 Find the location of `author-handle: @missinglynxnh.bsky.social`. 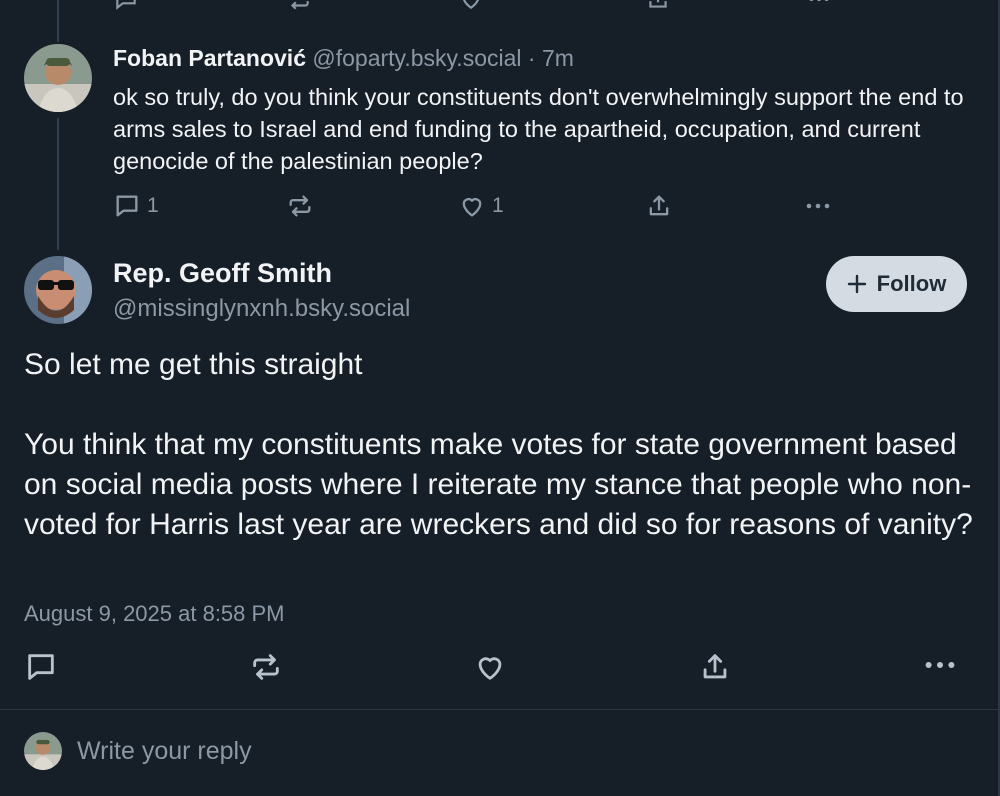

author-handle: @missinglynxnh.bsky.social is located at coordinates (261, 309).